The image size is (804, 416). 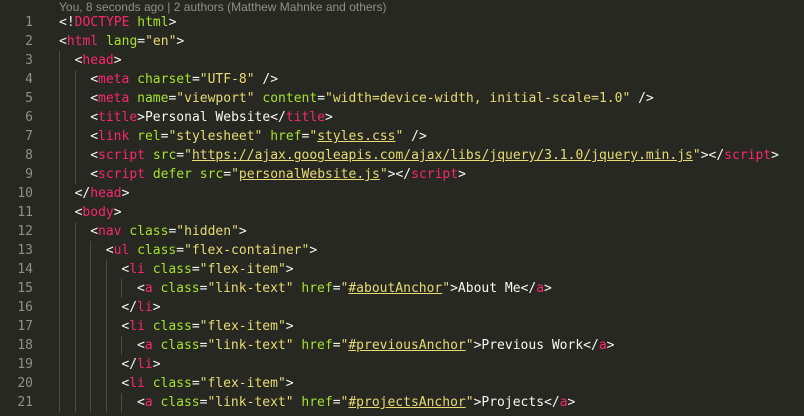 What do you see at coordinates (406, 345) in the screenshot?
I see `link-value: #previousAnchor` at bounding box center [406, 345].